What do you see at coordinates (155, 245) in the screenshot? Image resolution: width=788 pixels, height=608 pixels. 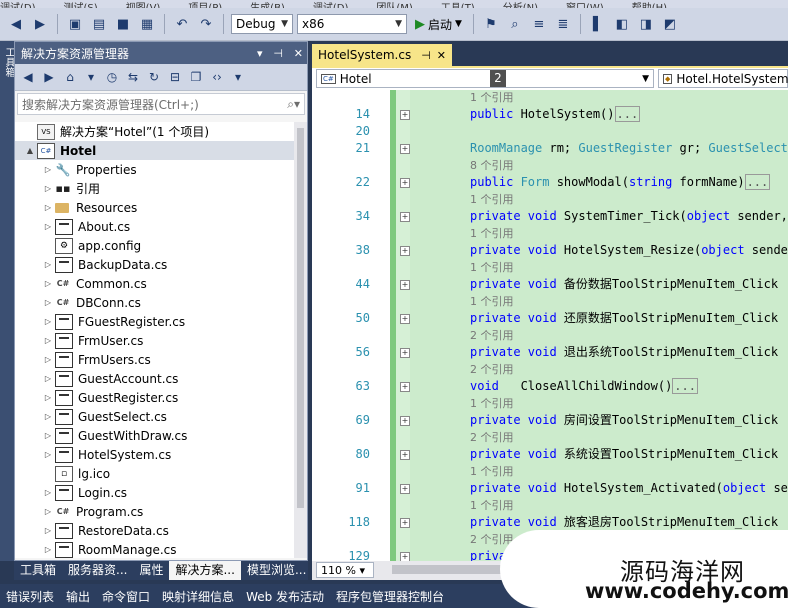 I see `tree-item: ⚙ app.config` at bounding box center [155, 245].